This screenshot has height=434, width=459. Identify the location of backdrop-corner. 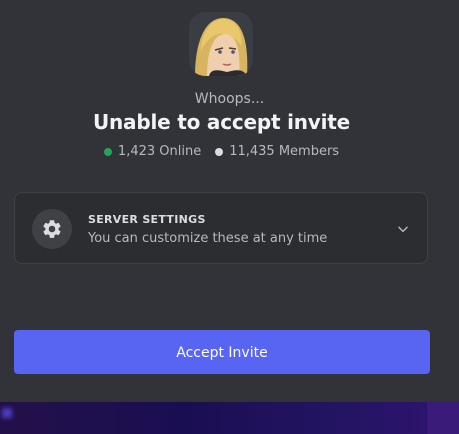
(443, 418).